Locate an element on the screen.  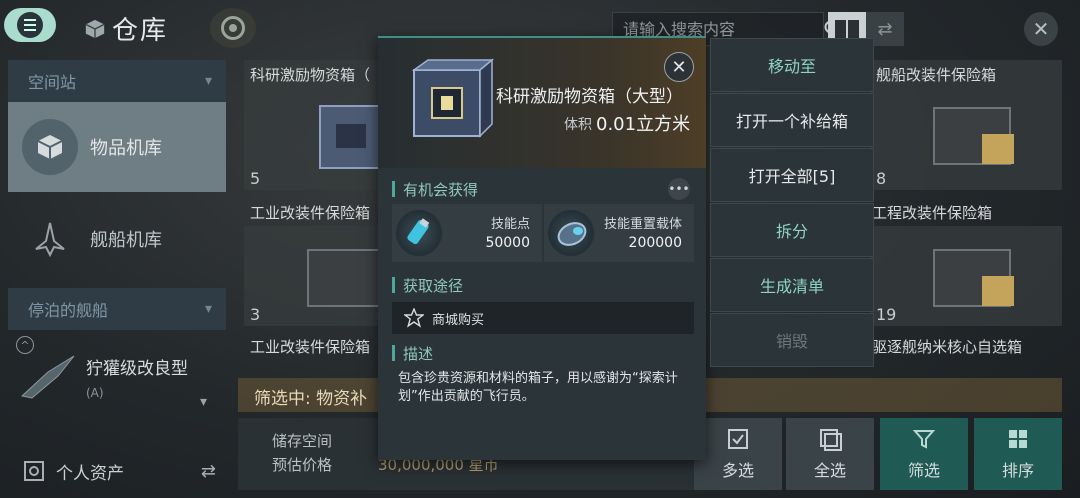
sort-label: 排序 is located at coordinates (1017, 470).